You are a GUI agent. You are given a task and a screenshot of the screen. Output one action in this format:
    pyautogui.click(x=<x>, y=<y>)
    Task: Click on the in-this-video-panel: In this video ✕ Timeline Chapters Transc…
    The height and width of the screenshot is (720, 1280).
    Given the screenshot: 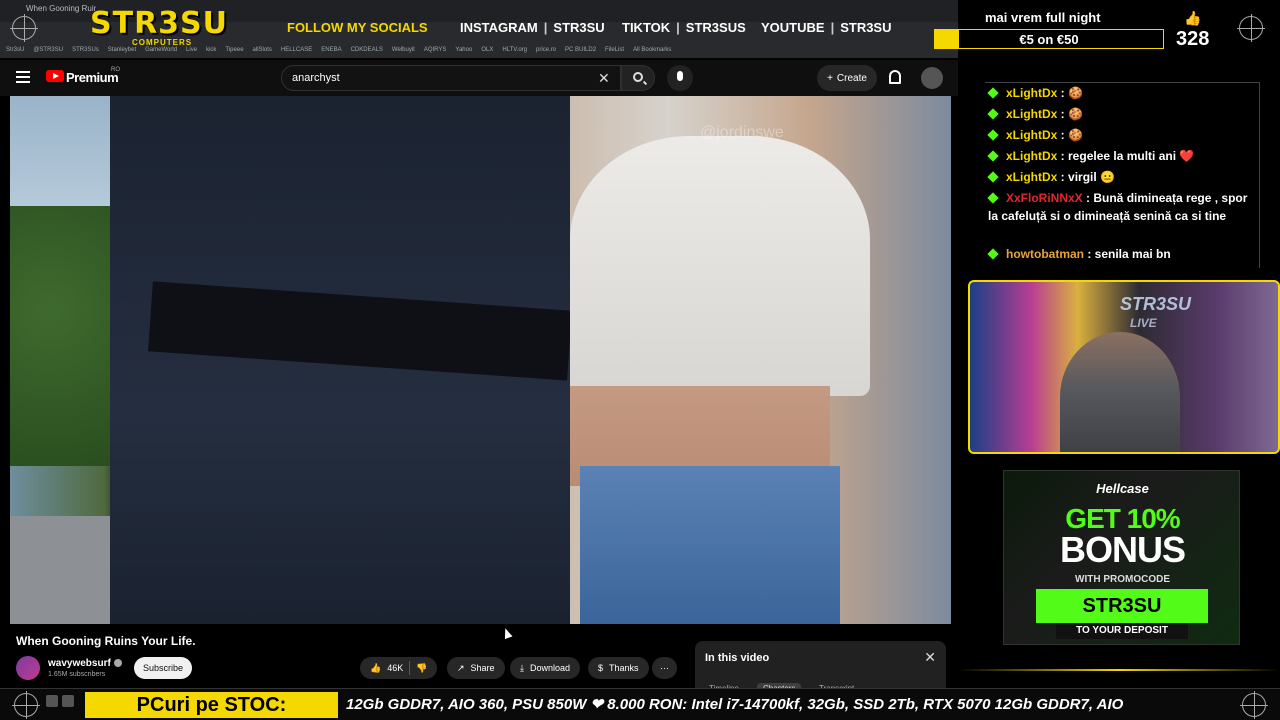 What is the action you would take?
    pyautogui.click(x=820, y=668)
    